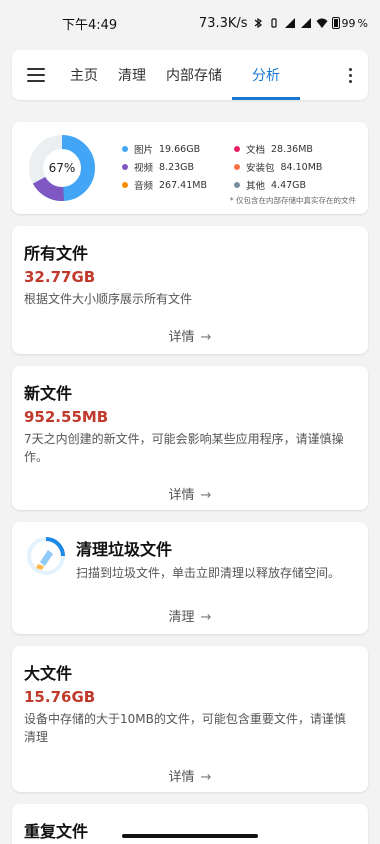 The width and height of the screenshot is (380, 844). Describe the element at coordinates (208, 573) in the screenshot. I see `card-description: 扫描到垃圾文件，单击立即清理以释放存储空间。` at that location.